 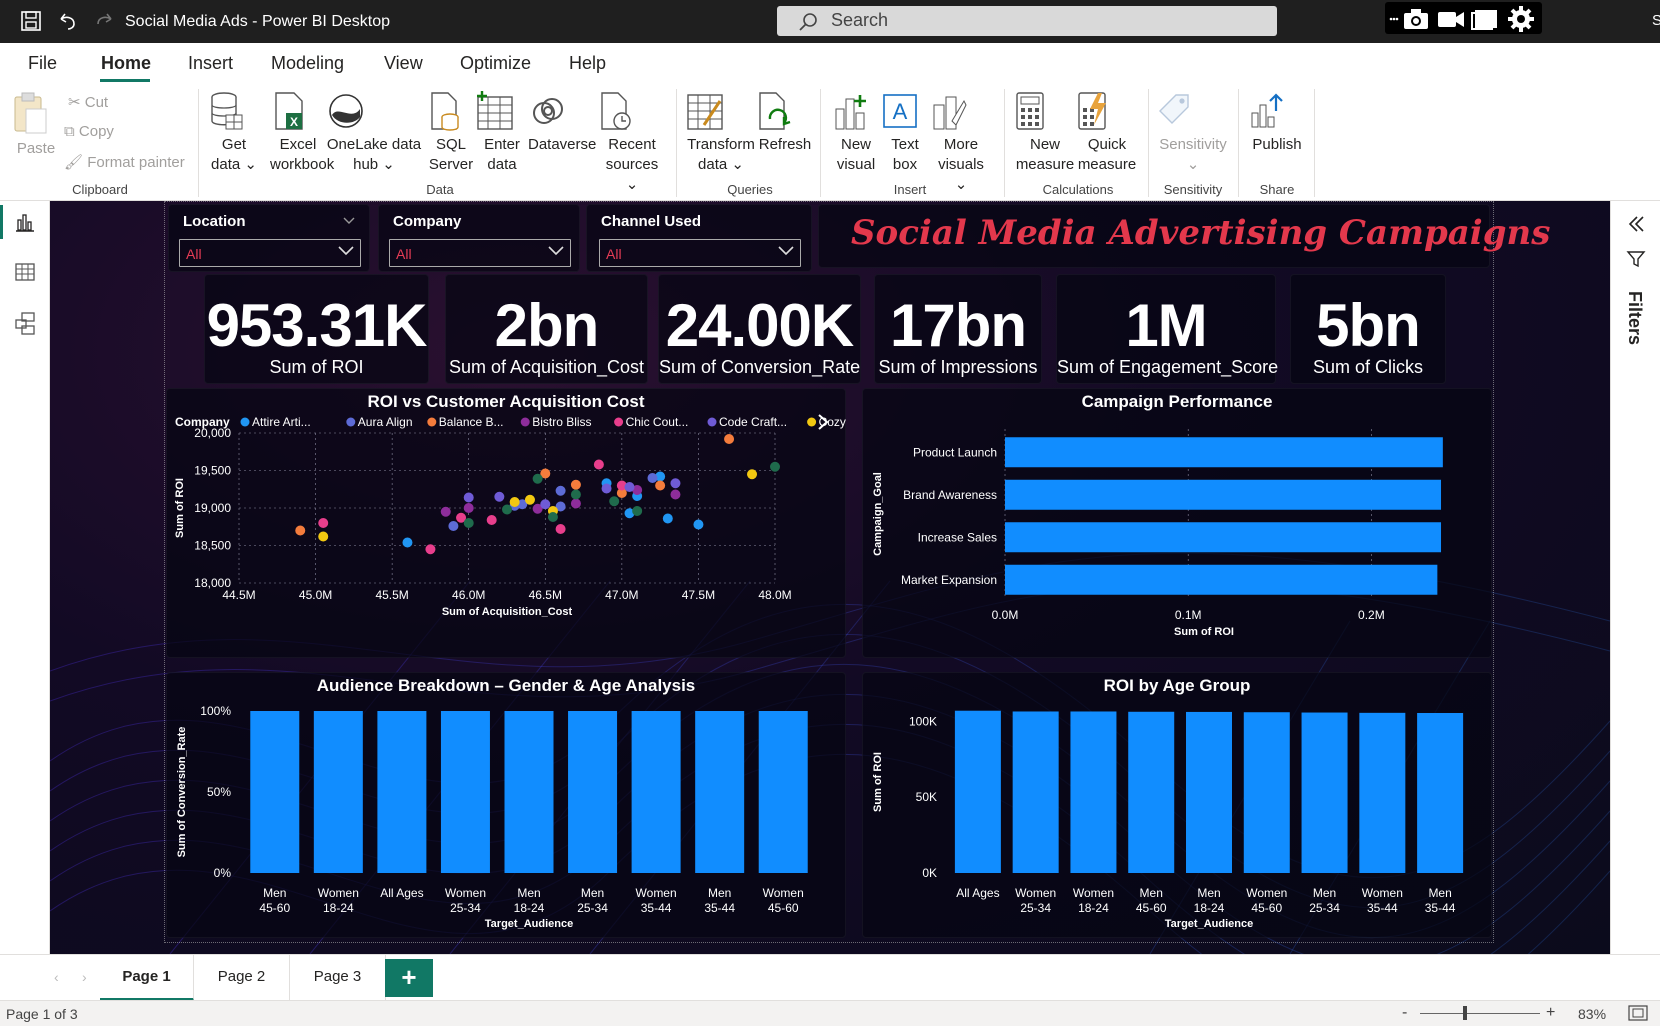 I want to click on zoom-out-button: -, so click(x=1404, y=1013).